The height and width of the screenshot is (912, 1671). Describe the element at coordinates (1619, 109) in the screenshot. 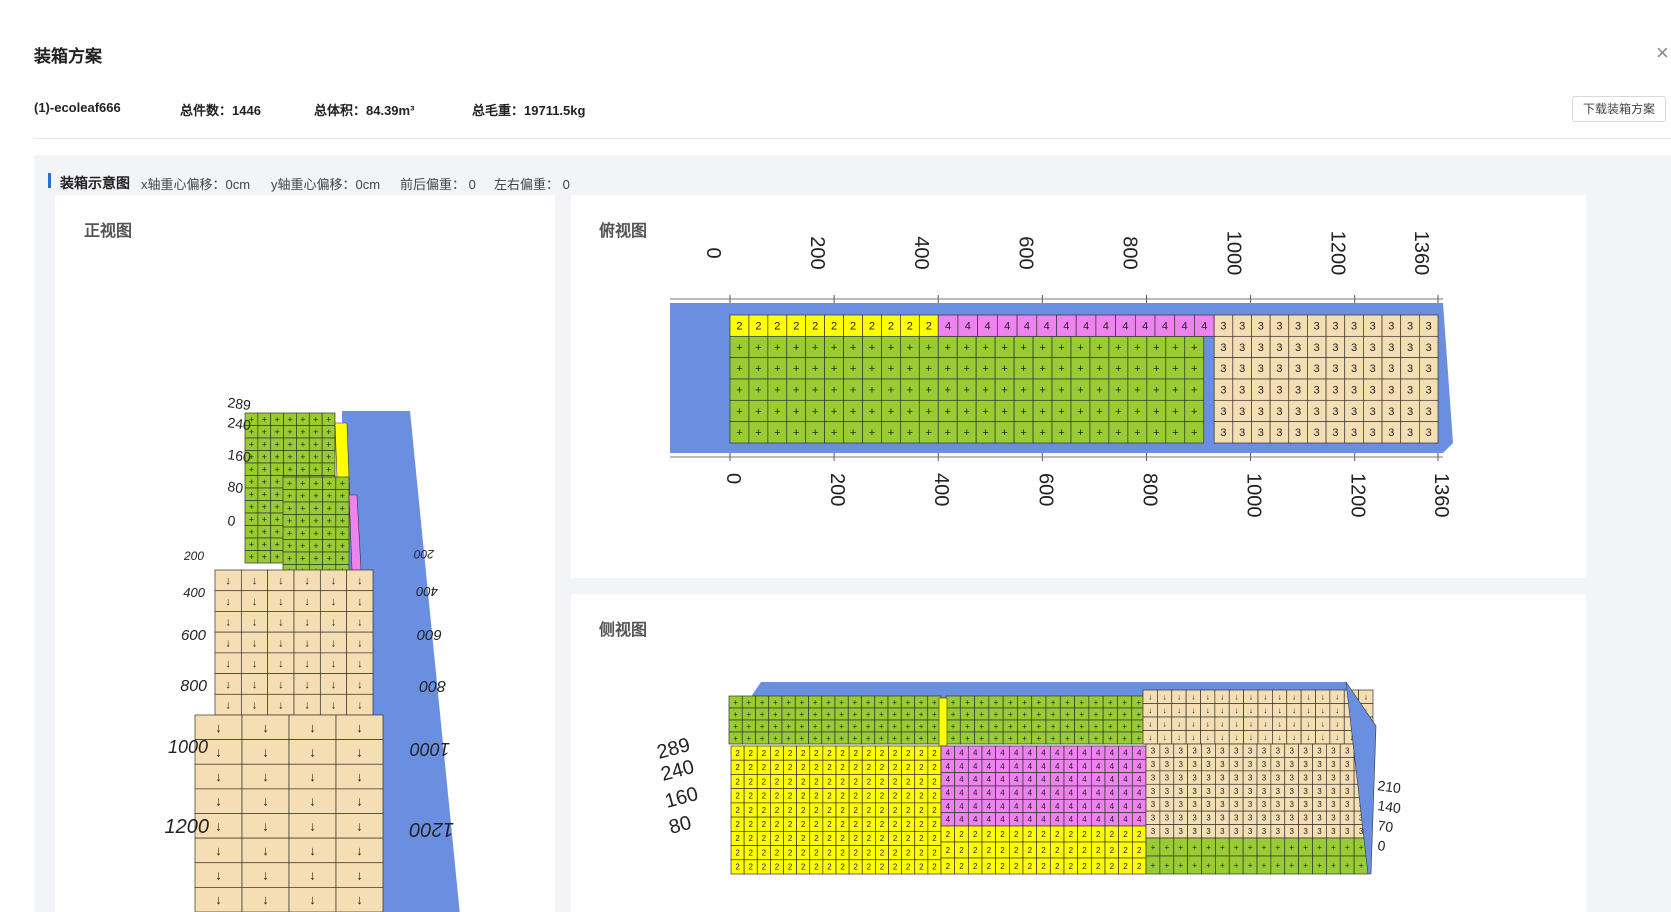

I see `download-plan-button: 下载装箱方案` at that location.